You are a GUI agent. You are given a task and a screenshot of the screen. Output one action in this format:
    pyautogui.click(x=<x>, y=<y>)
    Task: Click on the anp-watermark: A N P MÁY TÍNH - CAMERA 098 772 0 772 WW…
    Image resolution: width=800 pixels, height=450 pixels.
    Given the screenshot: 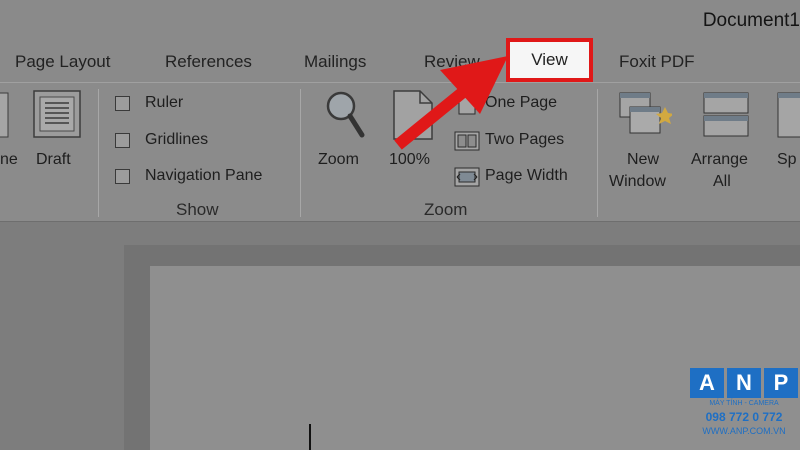 What is the action you would take?
    pyautogui.click(x=744, y=408)
    